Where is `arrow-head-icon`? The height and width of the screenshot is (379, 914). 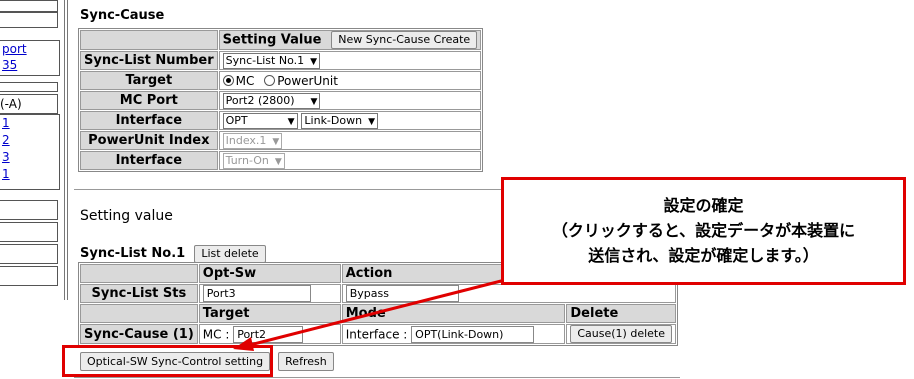 arrow-head-icon is located at coordinates (243, 344).